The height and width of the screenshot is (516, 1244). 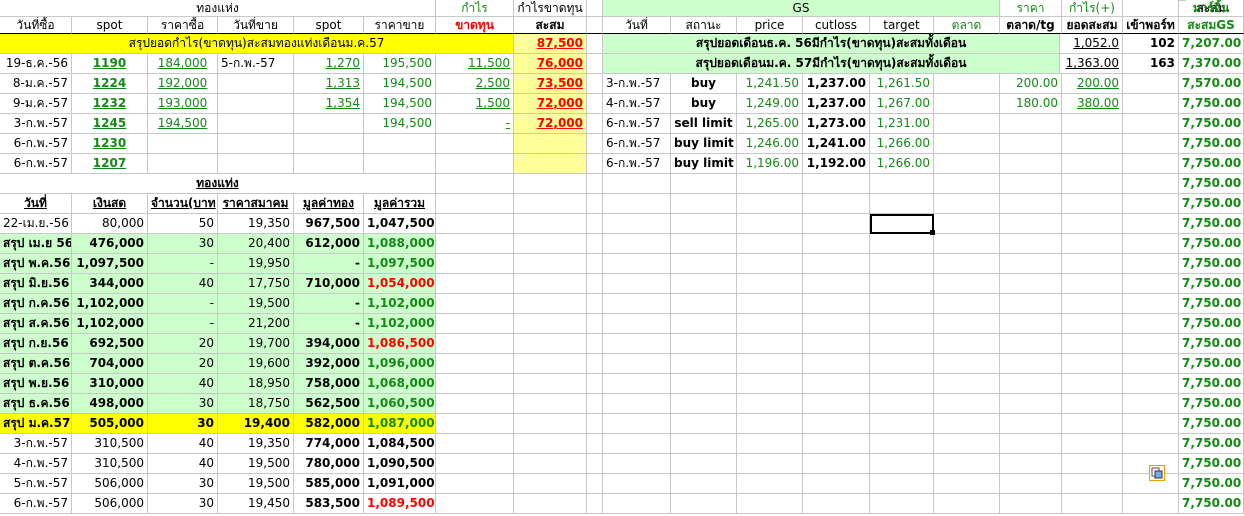 I want to click on holding-price: 18,950, so click(x=256, y=384).